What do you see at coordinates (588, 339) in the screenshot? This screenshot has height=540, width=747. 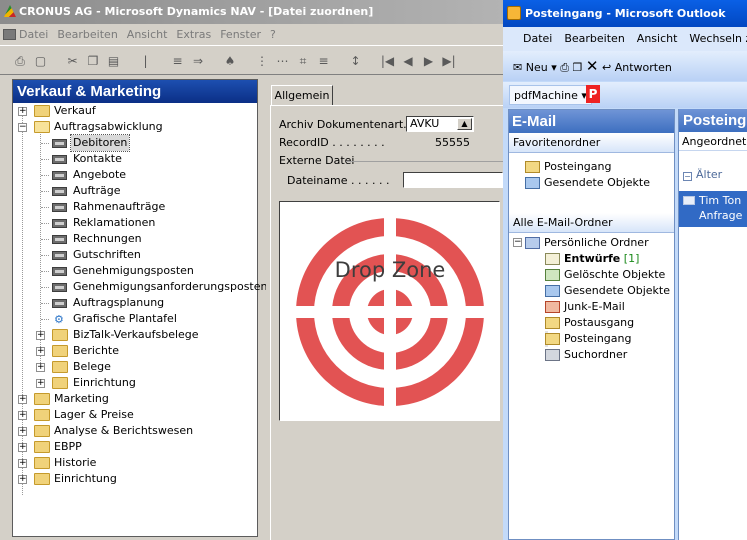 I see `folder-inbox: Posteingang` at bounding box center [588, 339].